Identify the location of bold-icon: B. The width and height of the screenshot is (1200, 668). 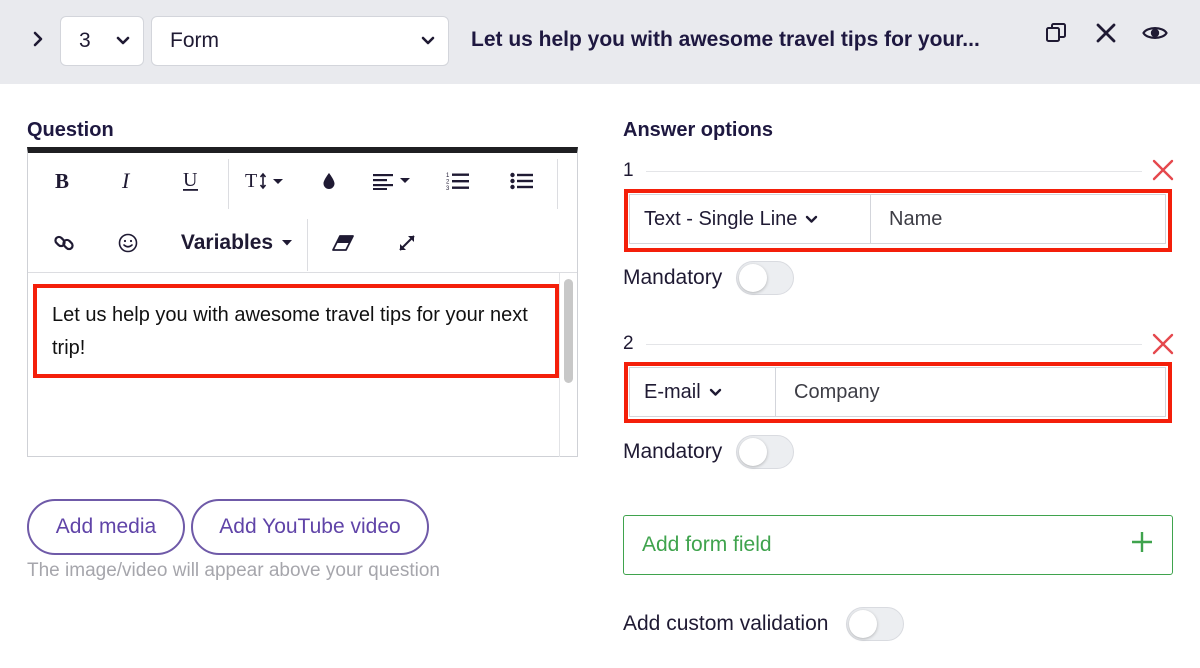
(63, 181).